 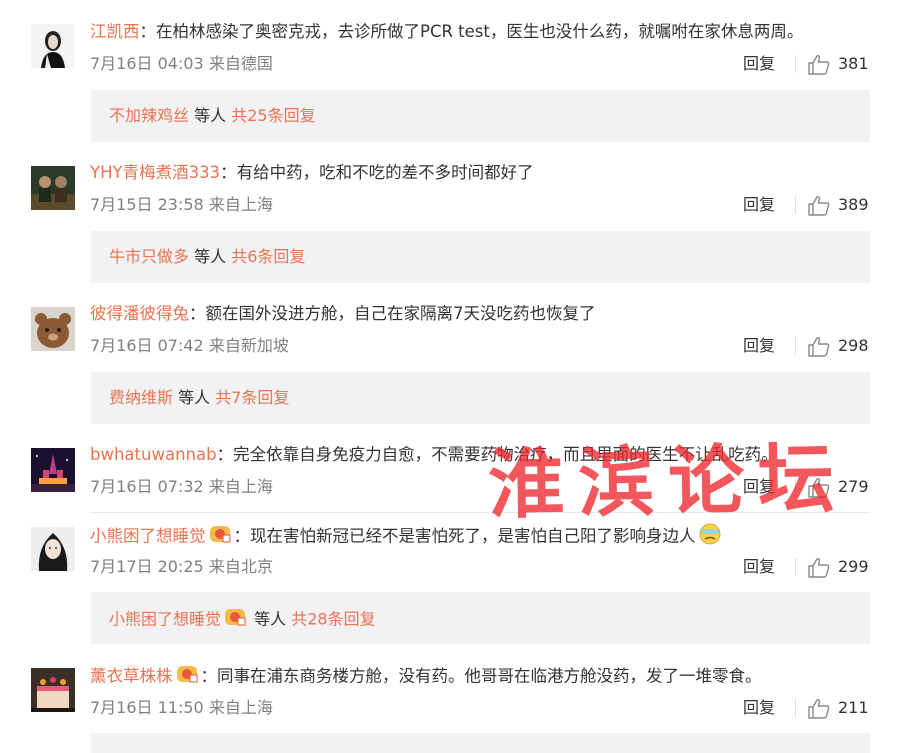 I want to click on like-count: 211, so click(x=853, y=707).